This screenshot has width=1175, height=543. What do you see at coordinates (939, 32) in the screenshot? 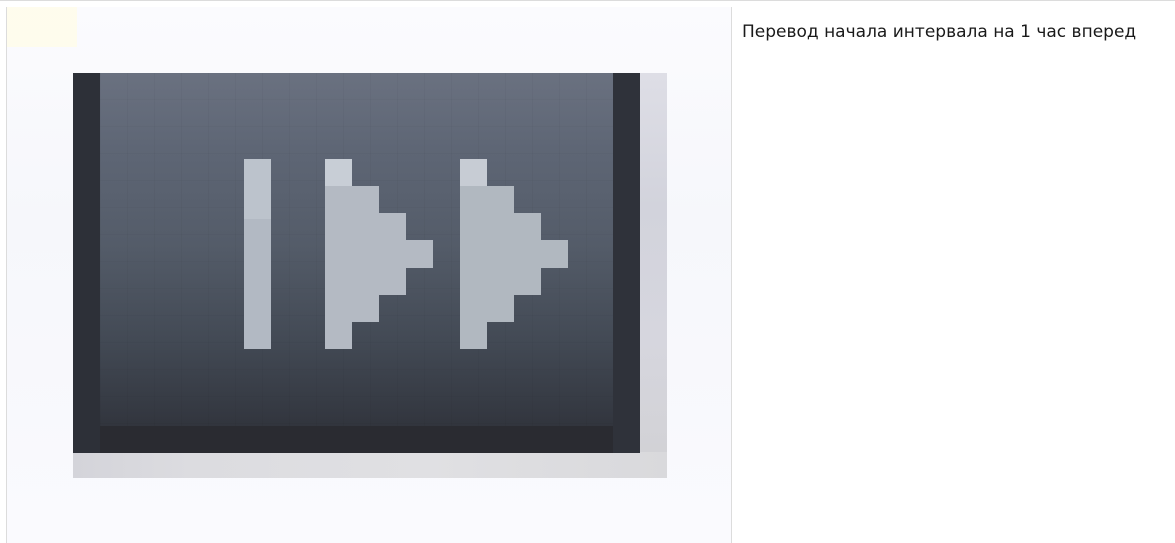
I see `description-text: Перевод начала интервала на 1 час вперед` at bounding box center [939, 32].